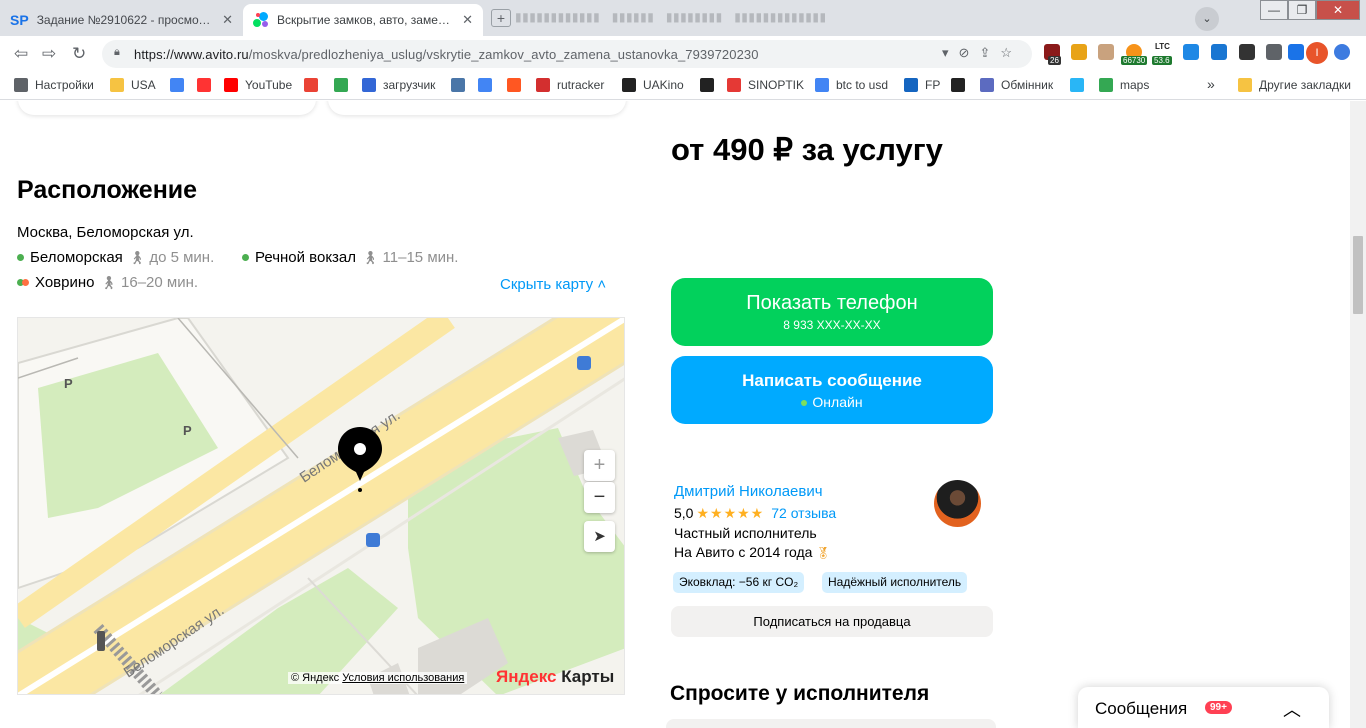 The height and width of the screenshot is (728, 1366). What do you see at coordinates (958, 85) in the screenshot?
I see `bc-icon` at bounding box center [958, 85].